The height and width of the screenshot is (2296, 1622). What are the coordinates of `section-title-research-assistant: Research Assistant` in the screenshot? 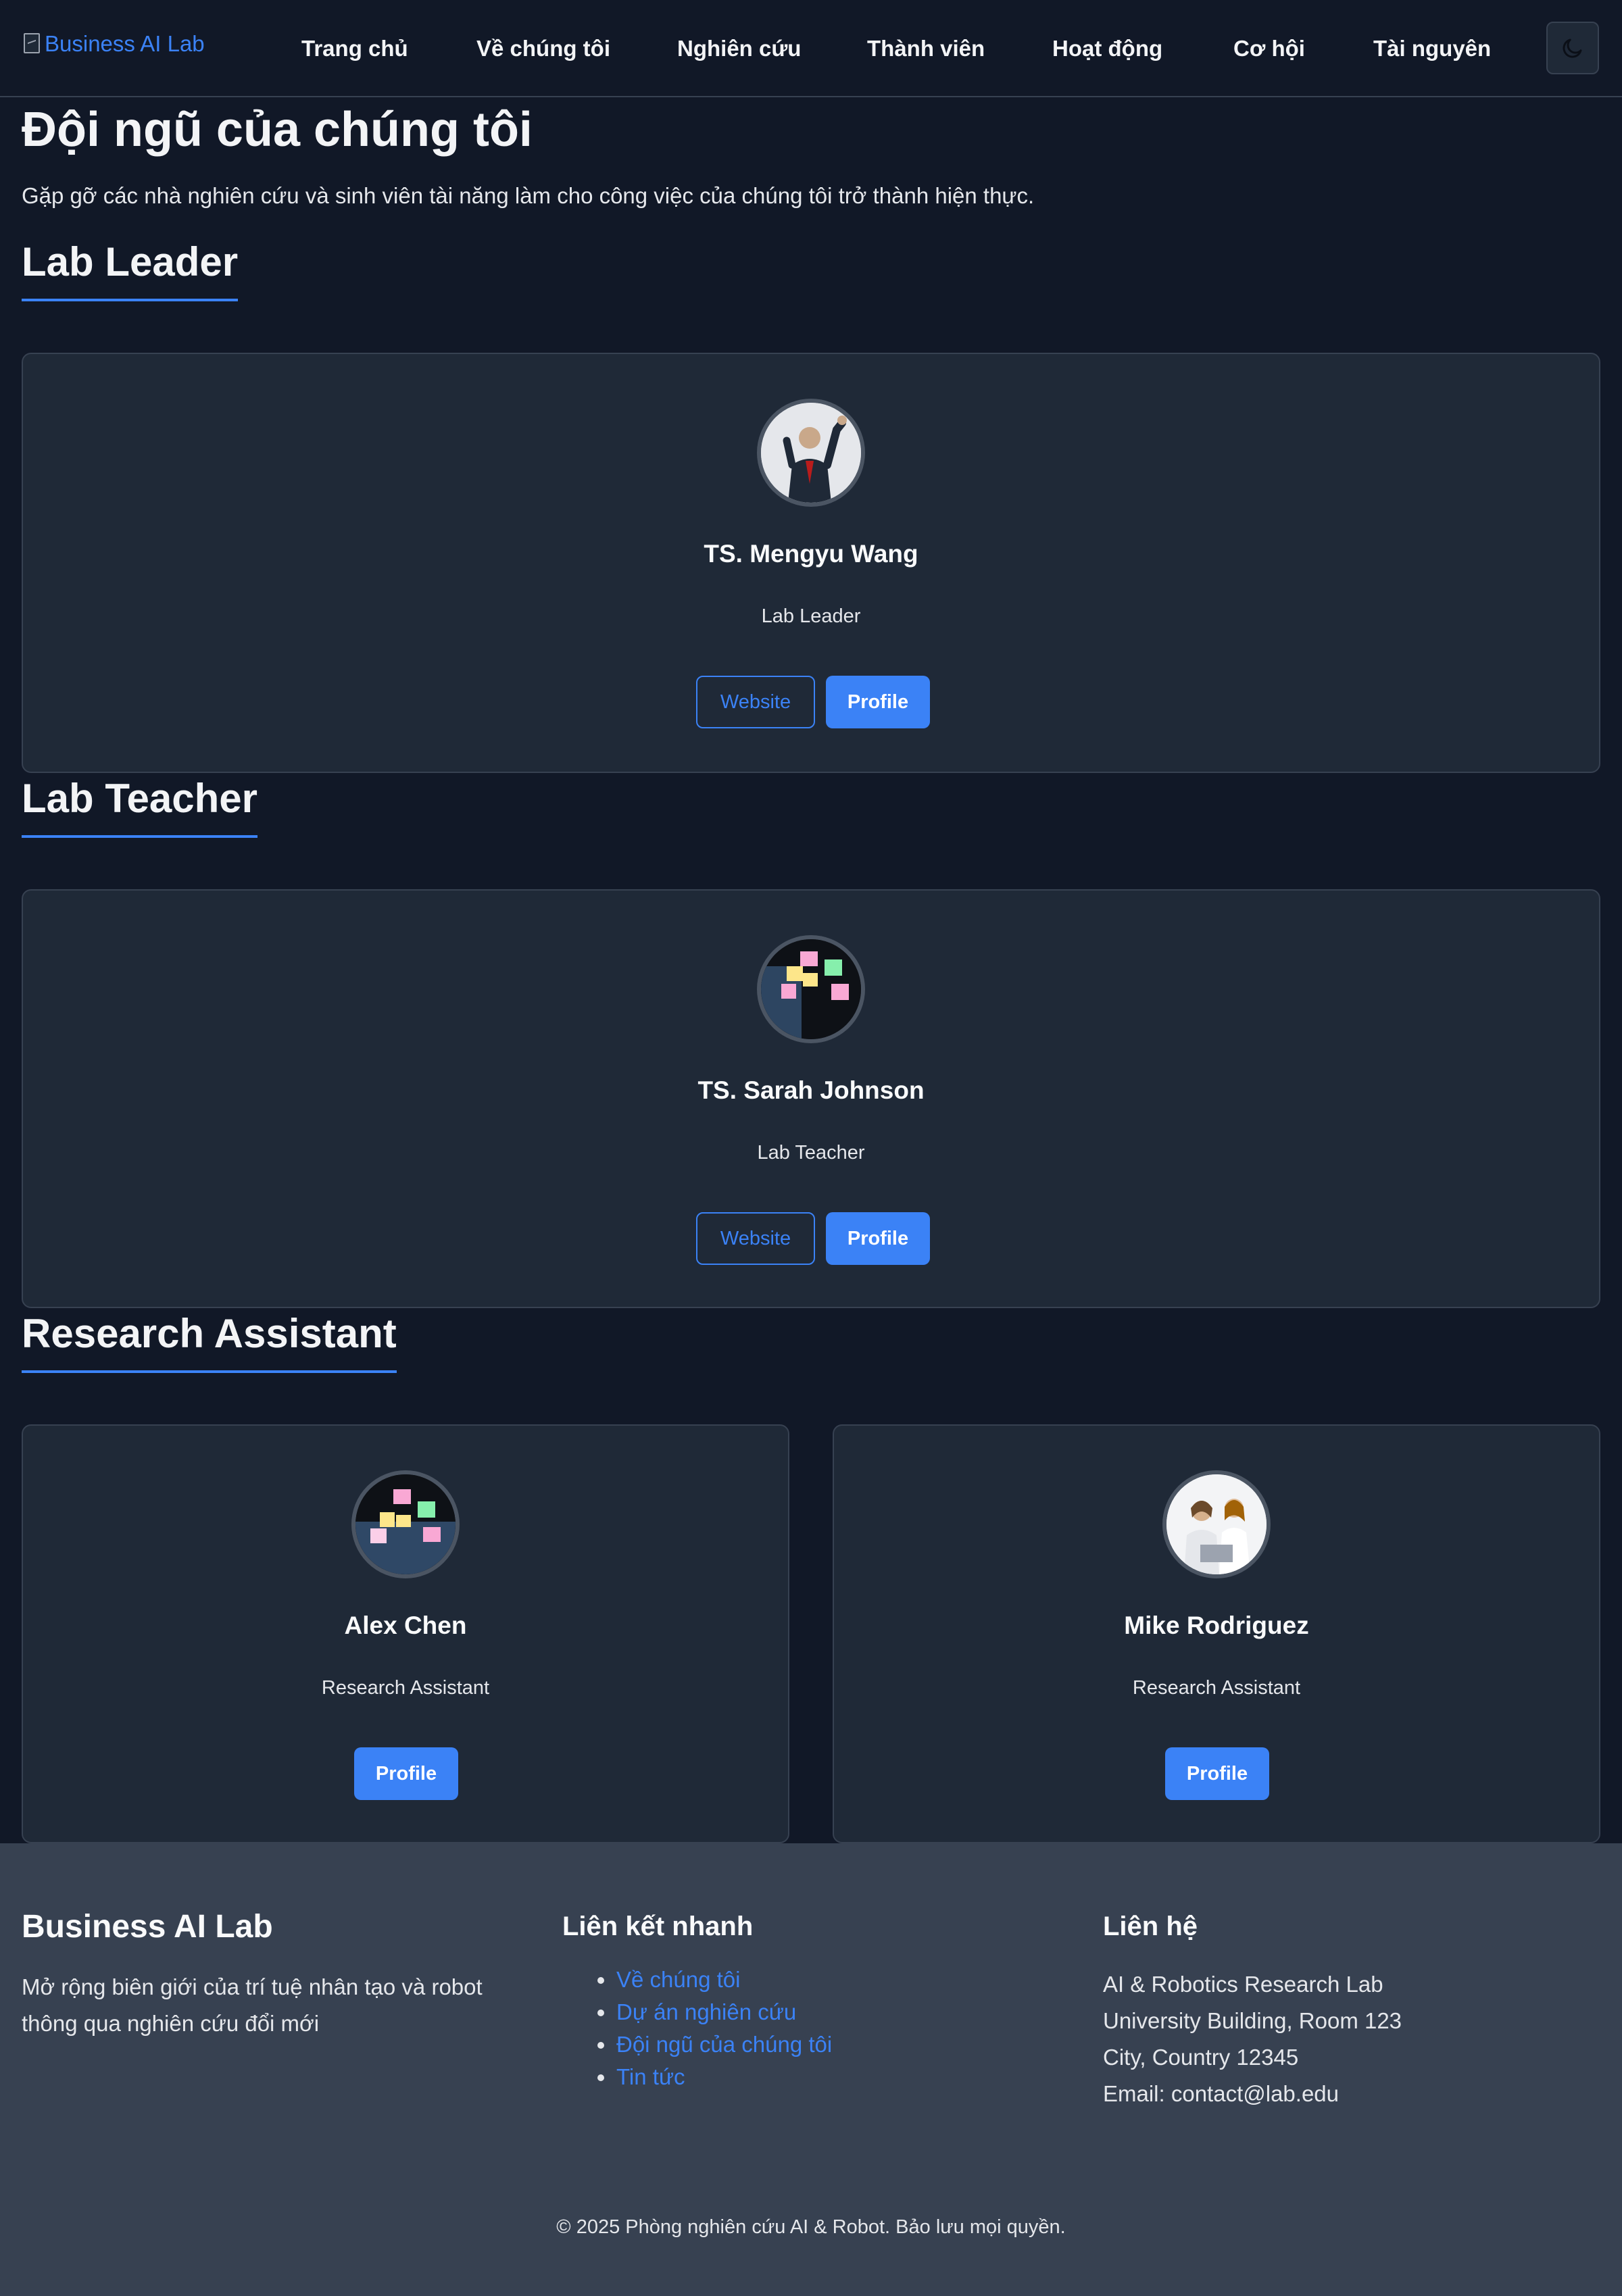 It's located at (209, 1340).